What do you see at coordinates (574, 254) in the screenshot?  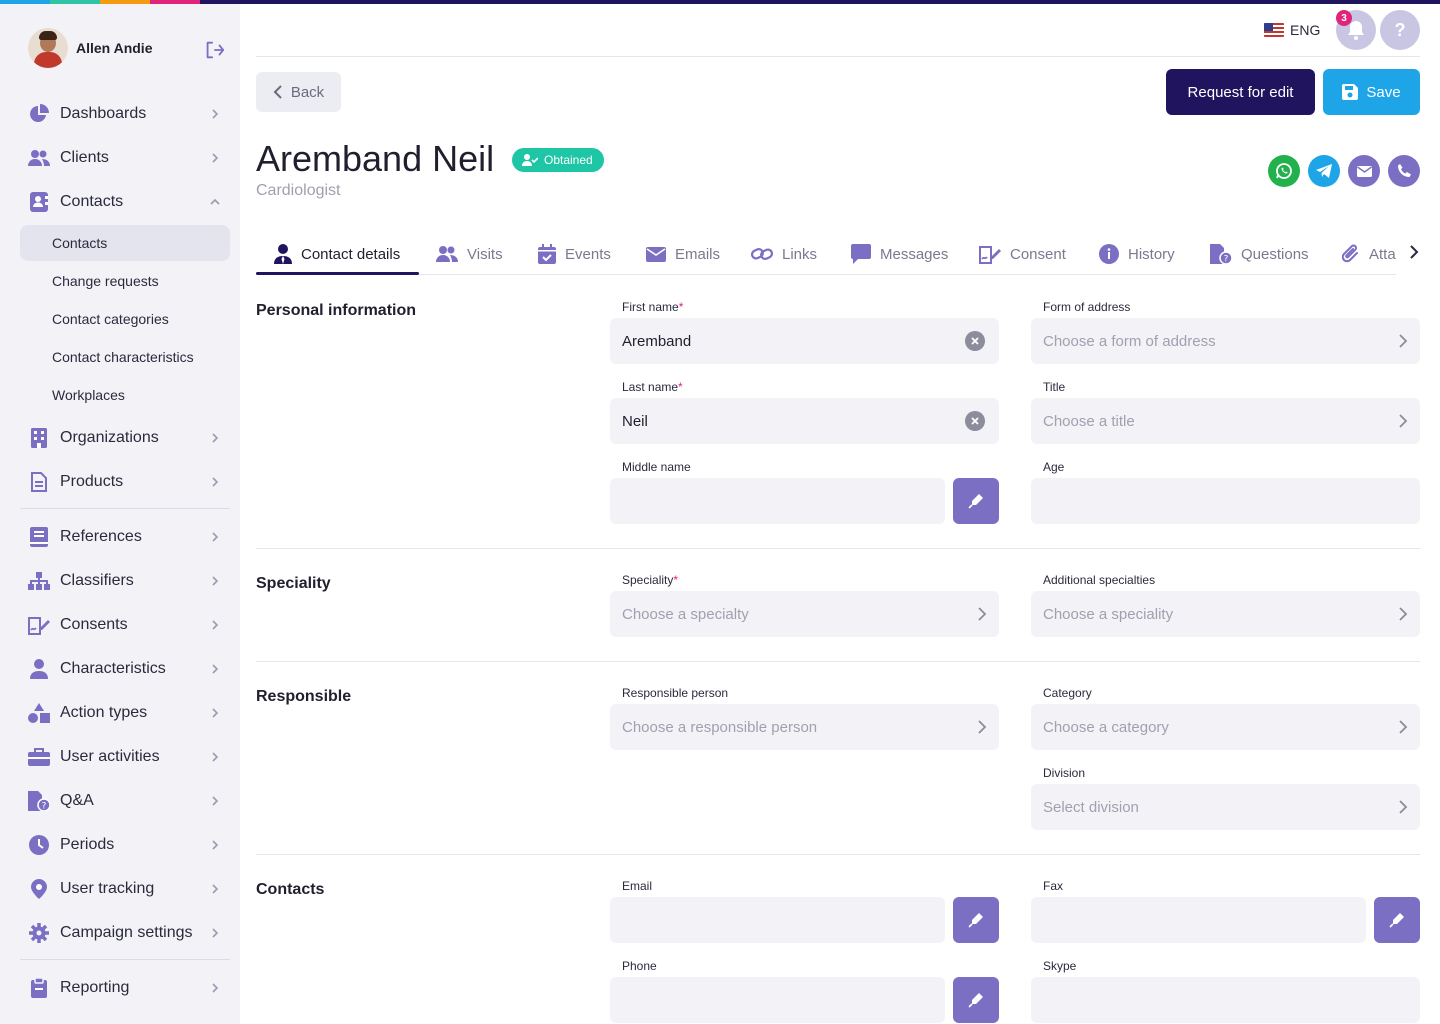 I see `tab-events: Events` at bounding box center [574, 254].